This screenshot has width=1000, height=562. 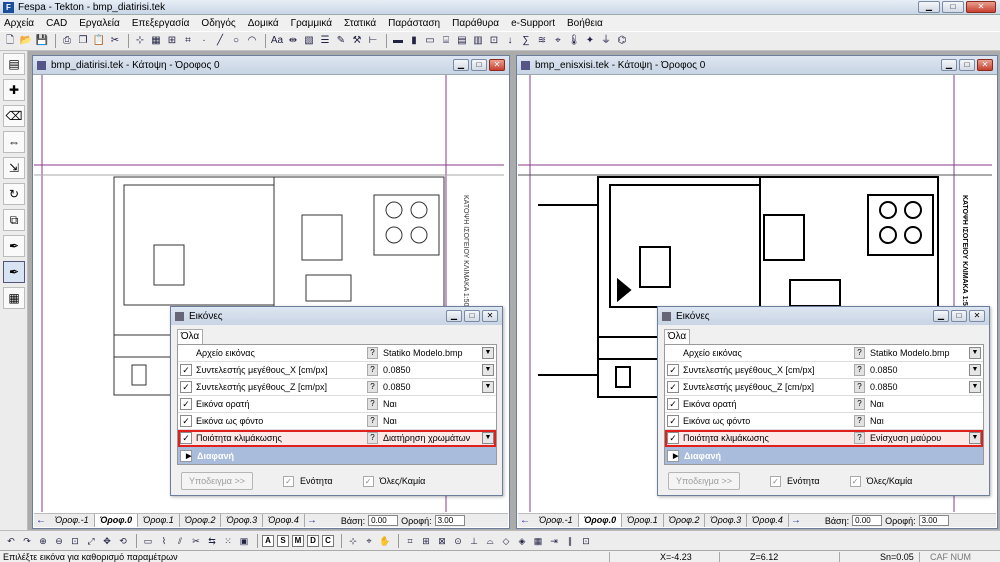 What do you see at coordinates (393, 481) in the screenshot?
I see `left-all-none-checkbox: ✓ Όλες/Καμία` at bounding box center [393, 481].